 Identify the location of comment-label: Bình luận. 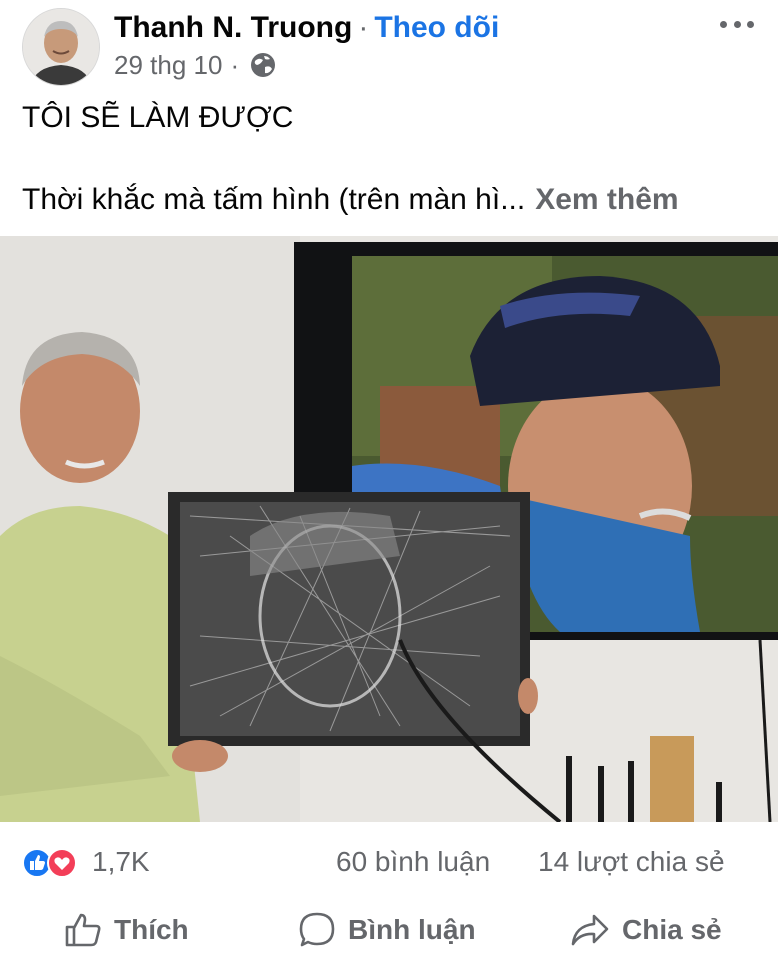
(412, 929).